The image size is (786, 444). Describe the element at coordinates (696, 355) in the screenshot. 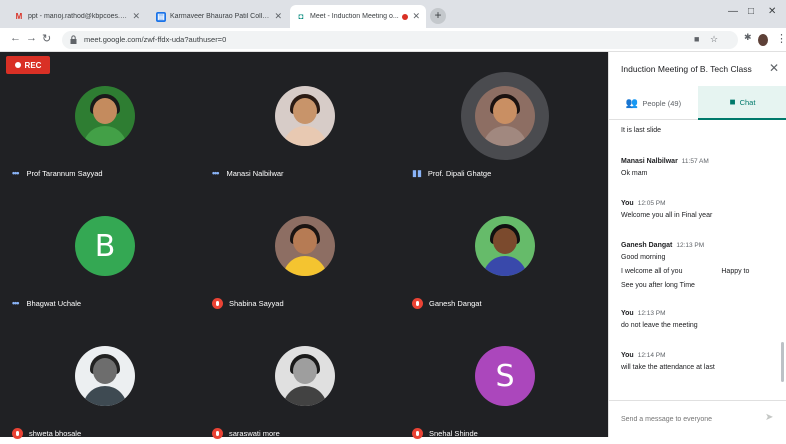

I see `chat-message-header: You 12:14 PM` at that location.